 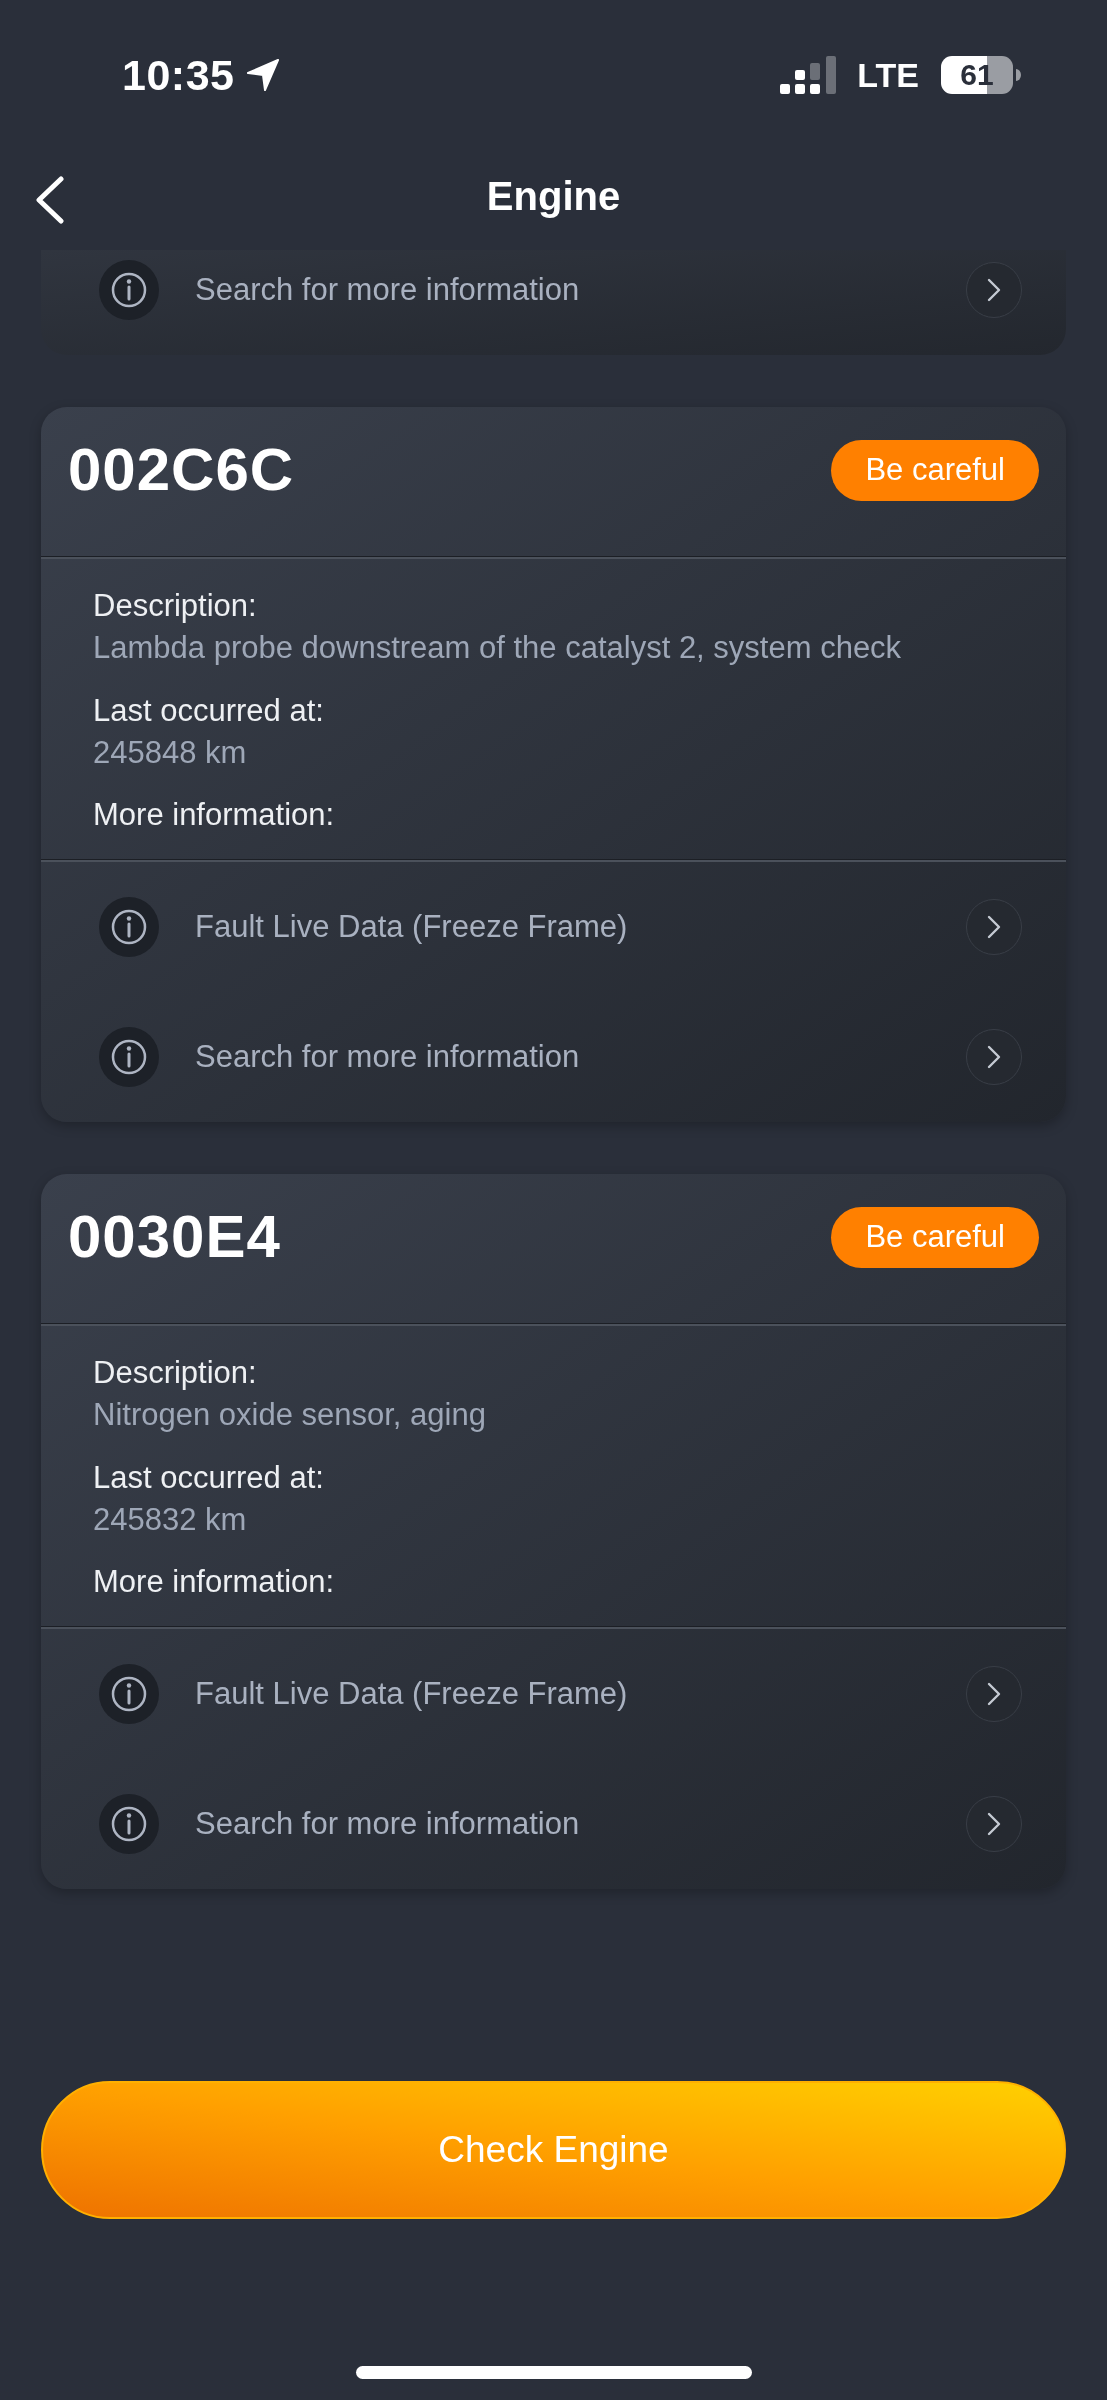 I want to click on fault-code: 0030E4, so click(x=174, y=1237).